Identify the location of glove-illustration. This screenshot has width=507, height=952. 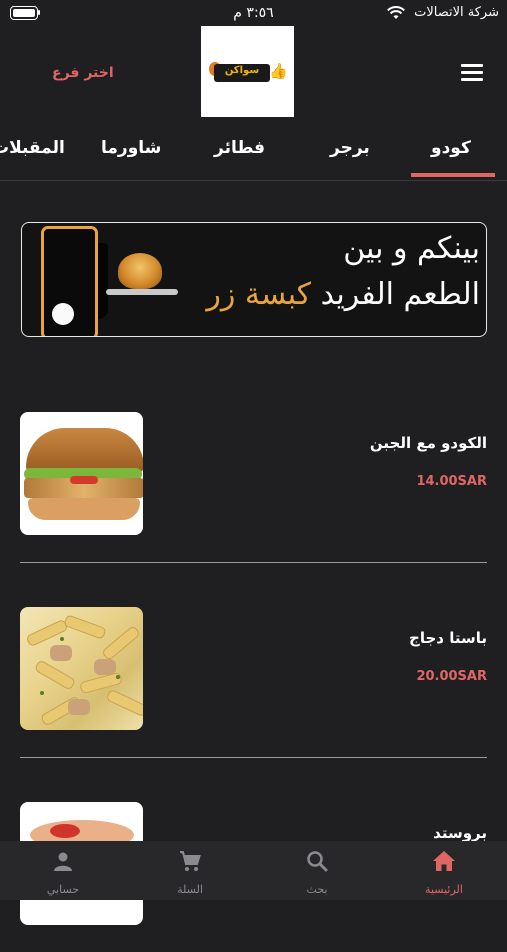
(63, 314).